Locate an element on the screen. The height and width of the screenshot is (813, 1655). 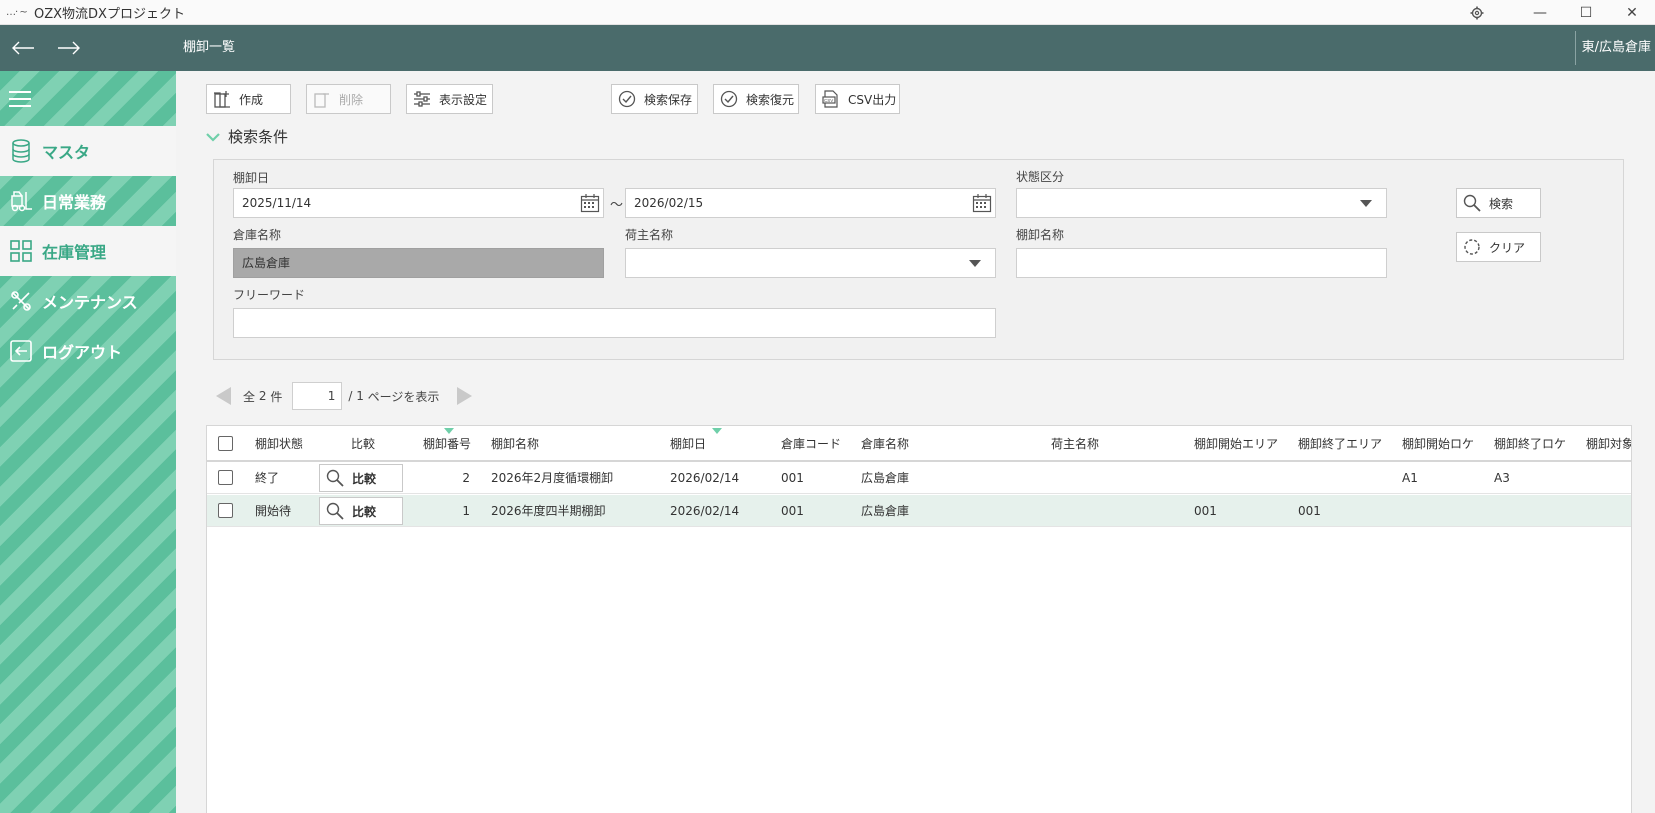
sidebar-item-label: メンテナンス is located at coordinates (90, 302).